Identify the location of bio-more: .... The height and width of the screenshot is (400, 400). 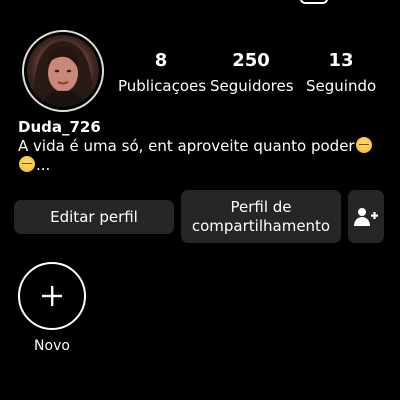
(43, 165).